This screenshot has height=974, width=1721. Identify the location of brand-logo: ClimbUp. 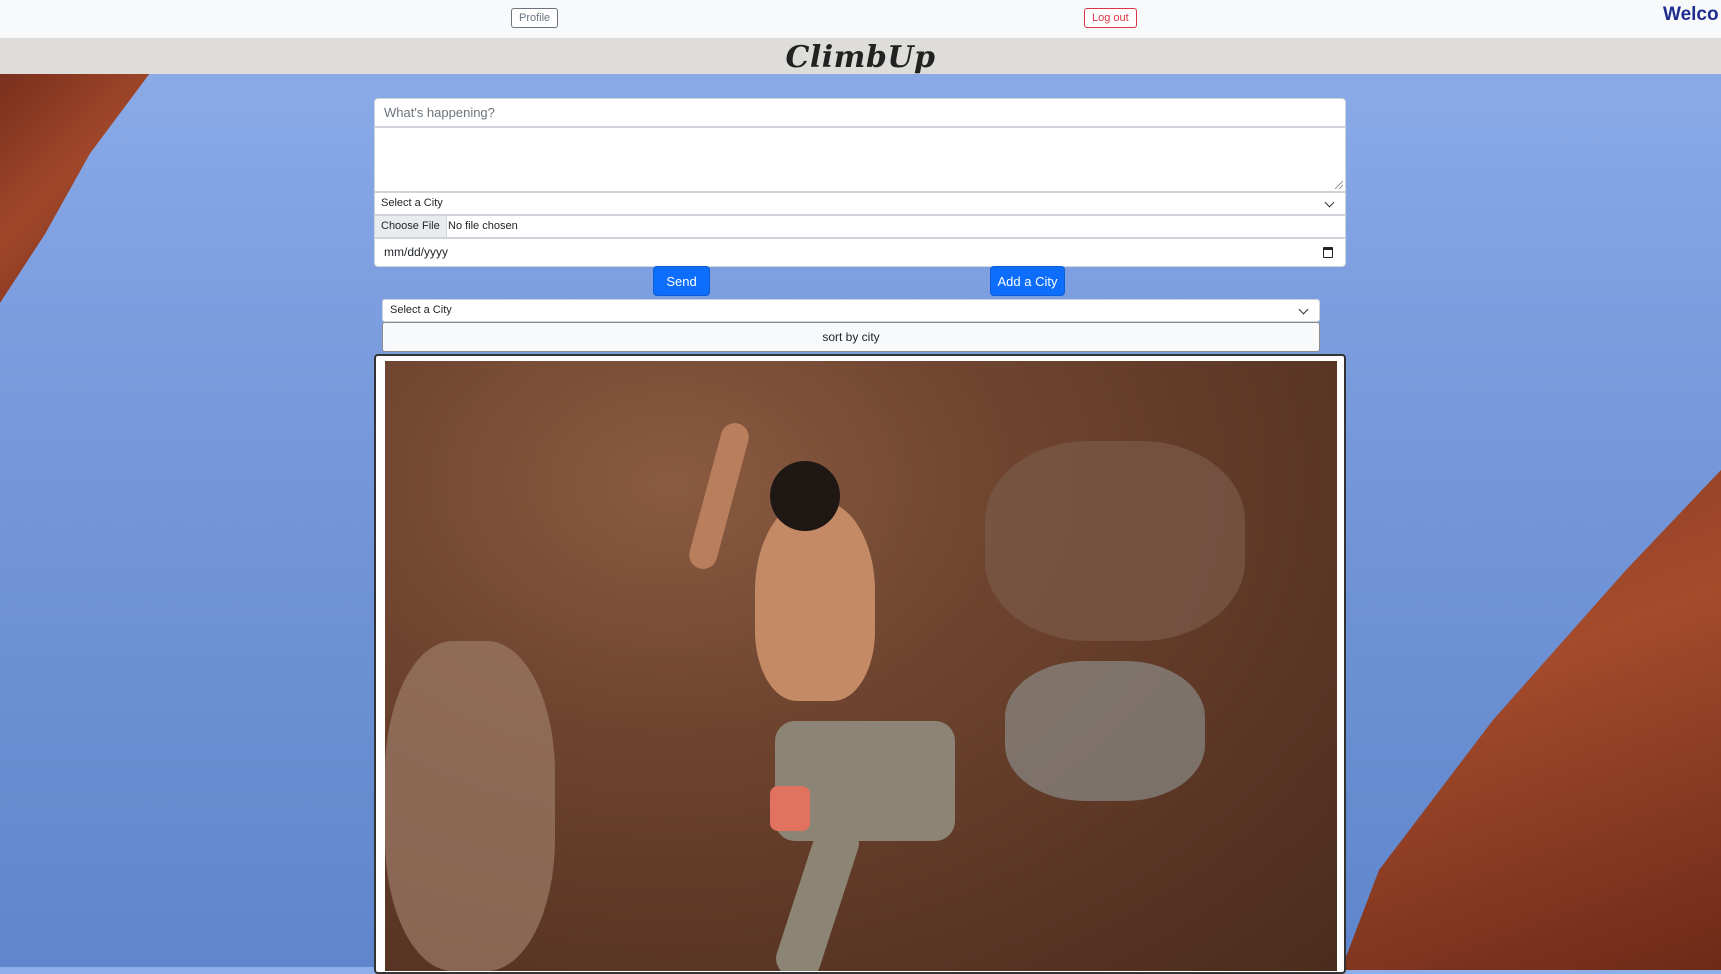
(860, 57).